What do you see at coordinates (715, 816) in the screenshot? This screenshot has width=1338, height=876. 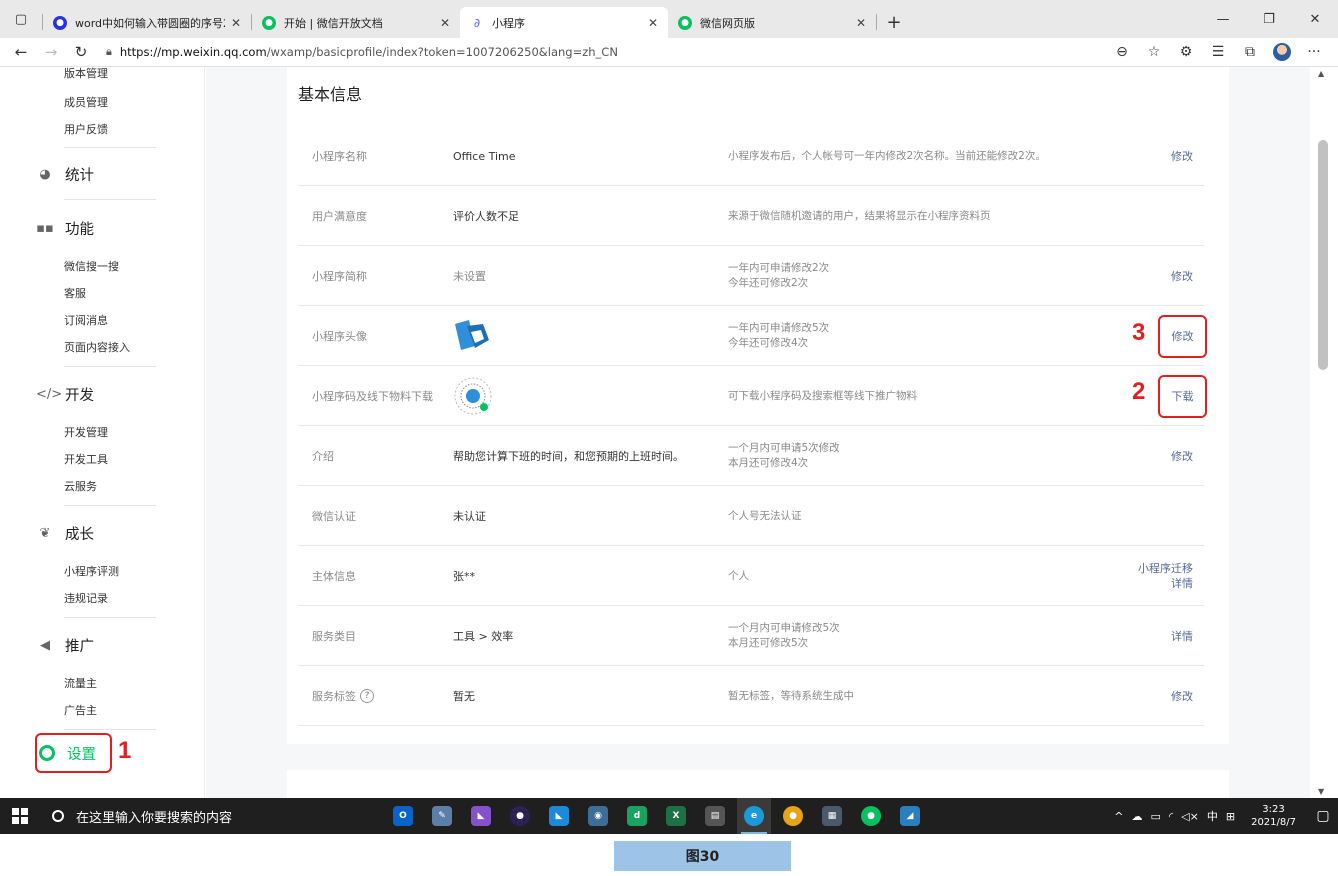 I see `notes-app: ▤` at bounding box center [715, 816].